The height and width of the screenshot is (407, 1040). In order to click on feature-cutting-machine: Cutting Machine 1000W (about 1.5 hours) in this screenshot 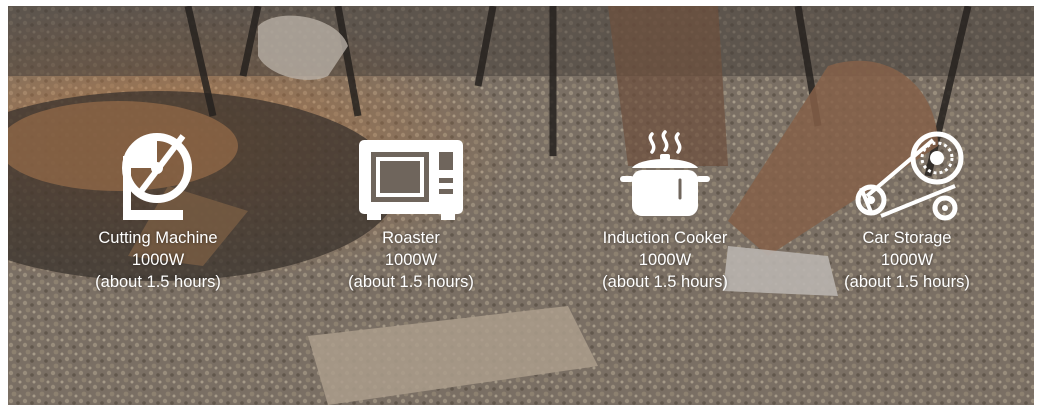, I will do `click(158, 210)`.